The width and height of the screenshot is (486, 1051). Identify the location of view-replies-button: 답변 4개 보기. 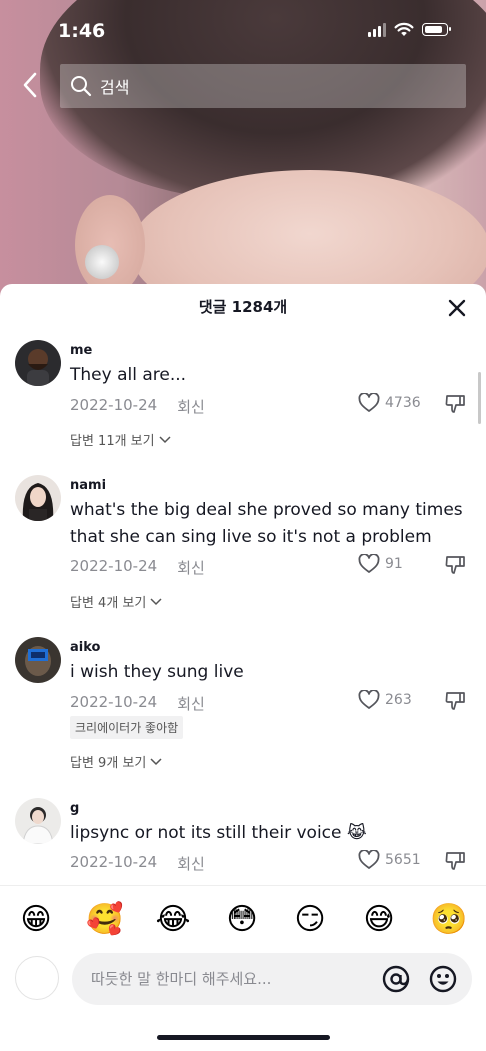
(116, 601).